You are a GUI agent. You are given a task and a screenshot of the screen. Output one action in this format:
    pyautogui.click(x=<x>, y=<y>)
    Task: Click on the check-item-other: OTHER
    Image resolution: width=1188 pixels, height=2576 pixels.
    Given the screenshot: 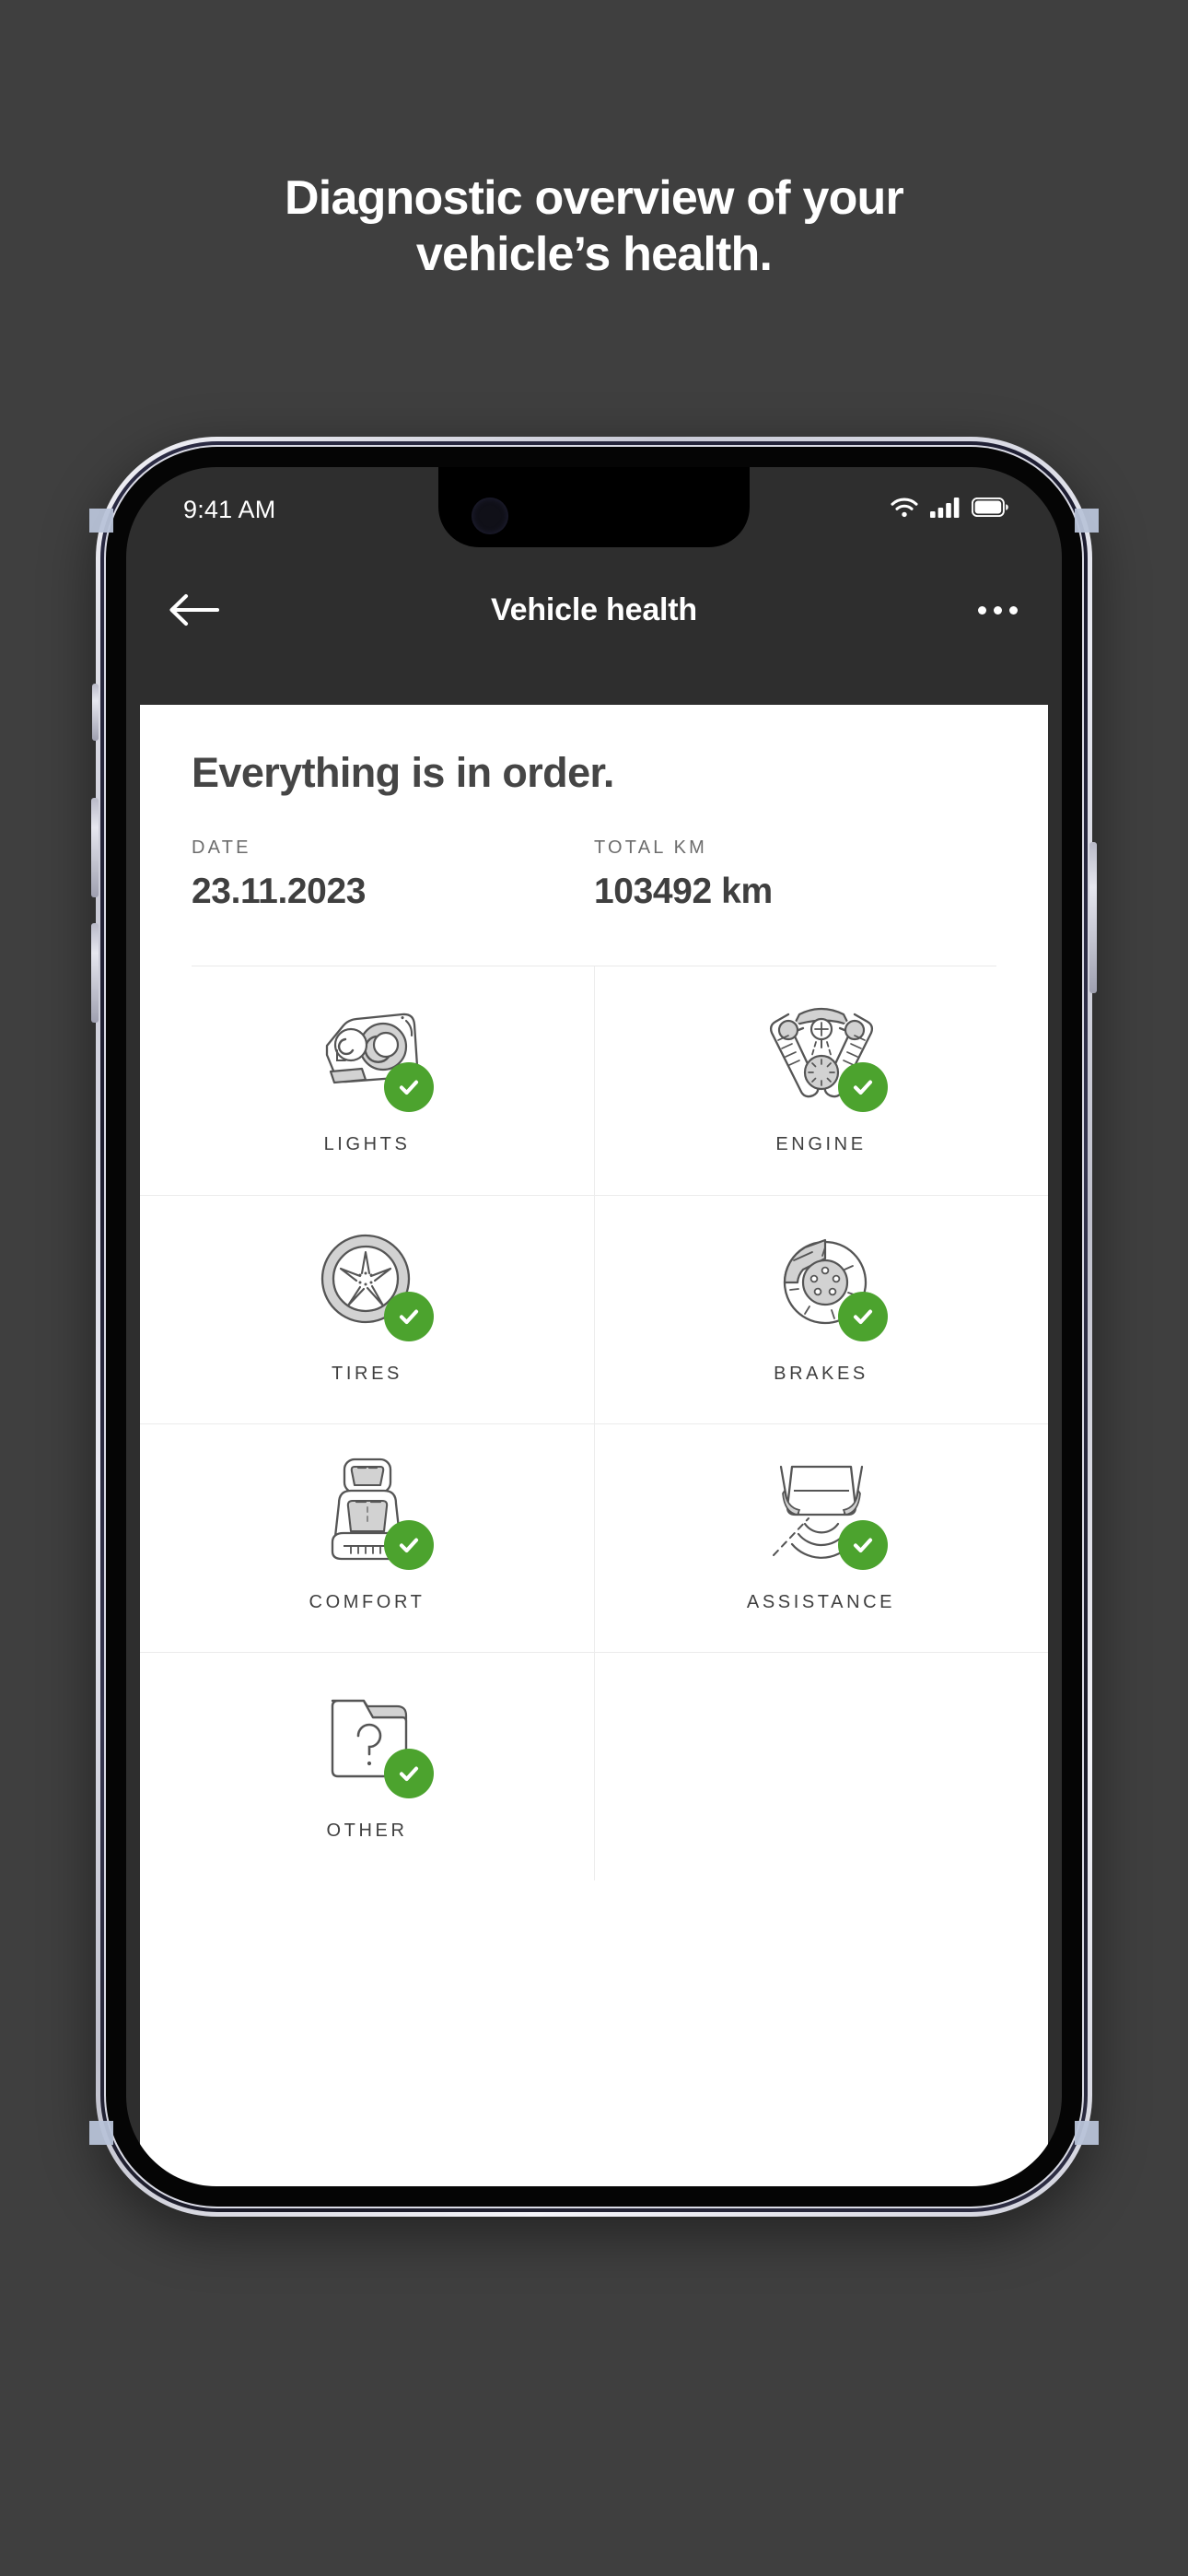 What is the action you would take?
    pyautogui.click(x=367, y=1766)
    